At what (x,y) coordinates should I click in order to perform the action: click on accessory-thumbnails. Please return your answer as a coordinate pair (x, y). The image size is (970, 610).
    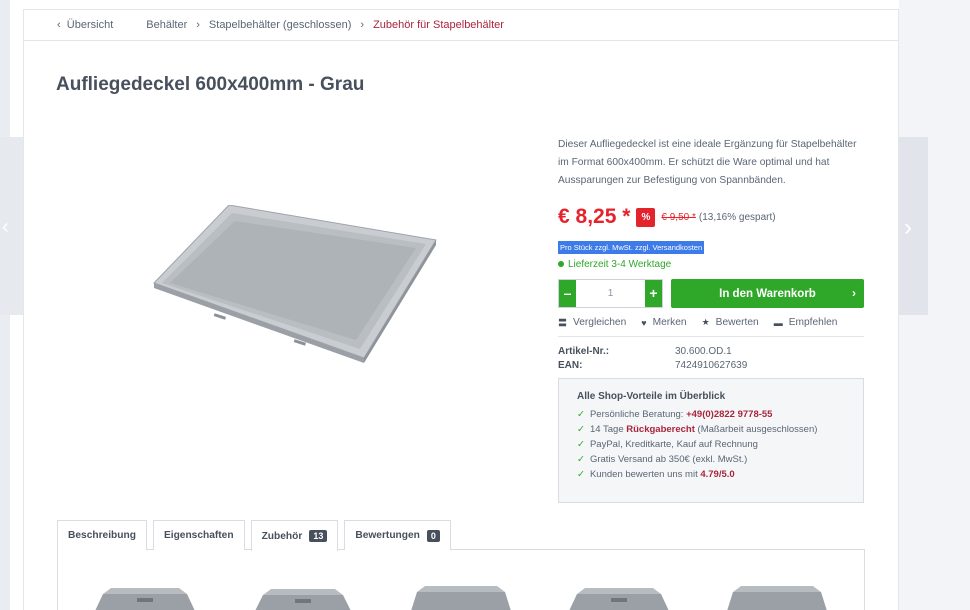
    Looking at the image, I should click on (476, 588).